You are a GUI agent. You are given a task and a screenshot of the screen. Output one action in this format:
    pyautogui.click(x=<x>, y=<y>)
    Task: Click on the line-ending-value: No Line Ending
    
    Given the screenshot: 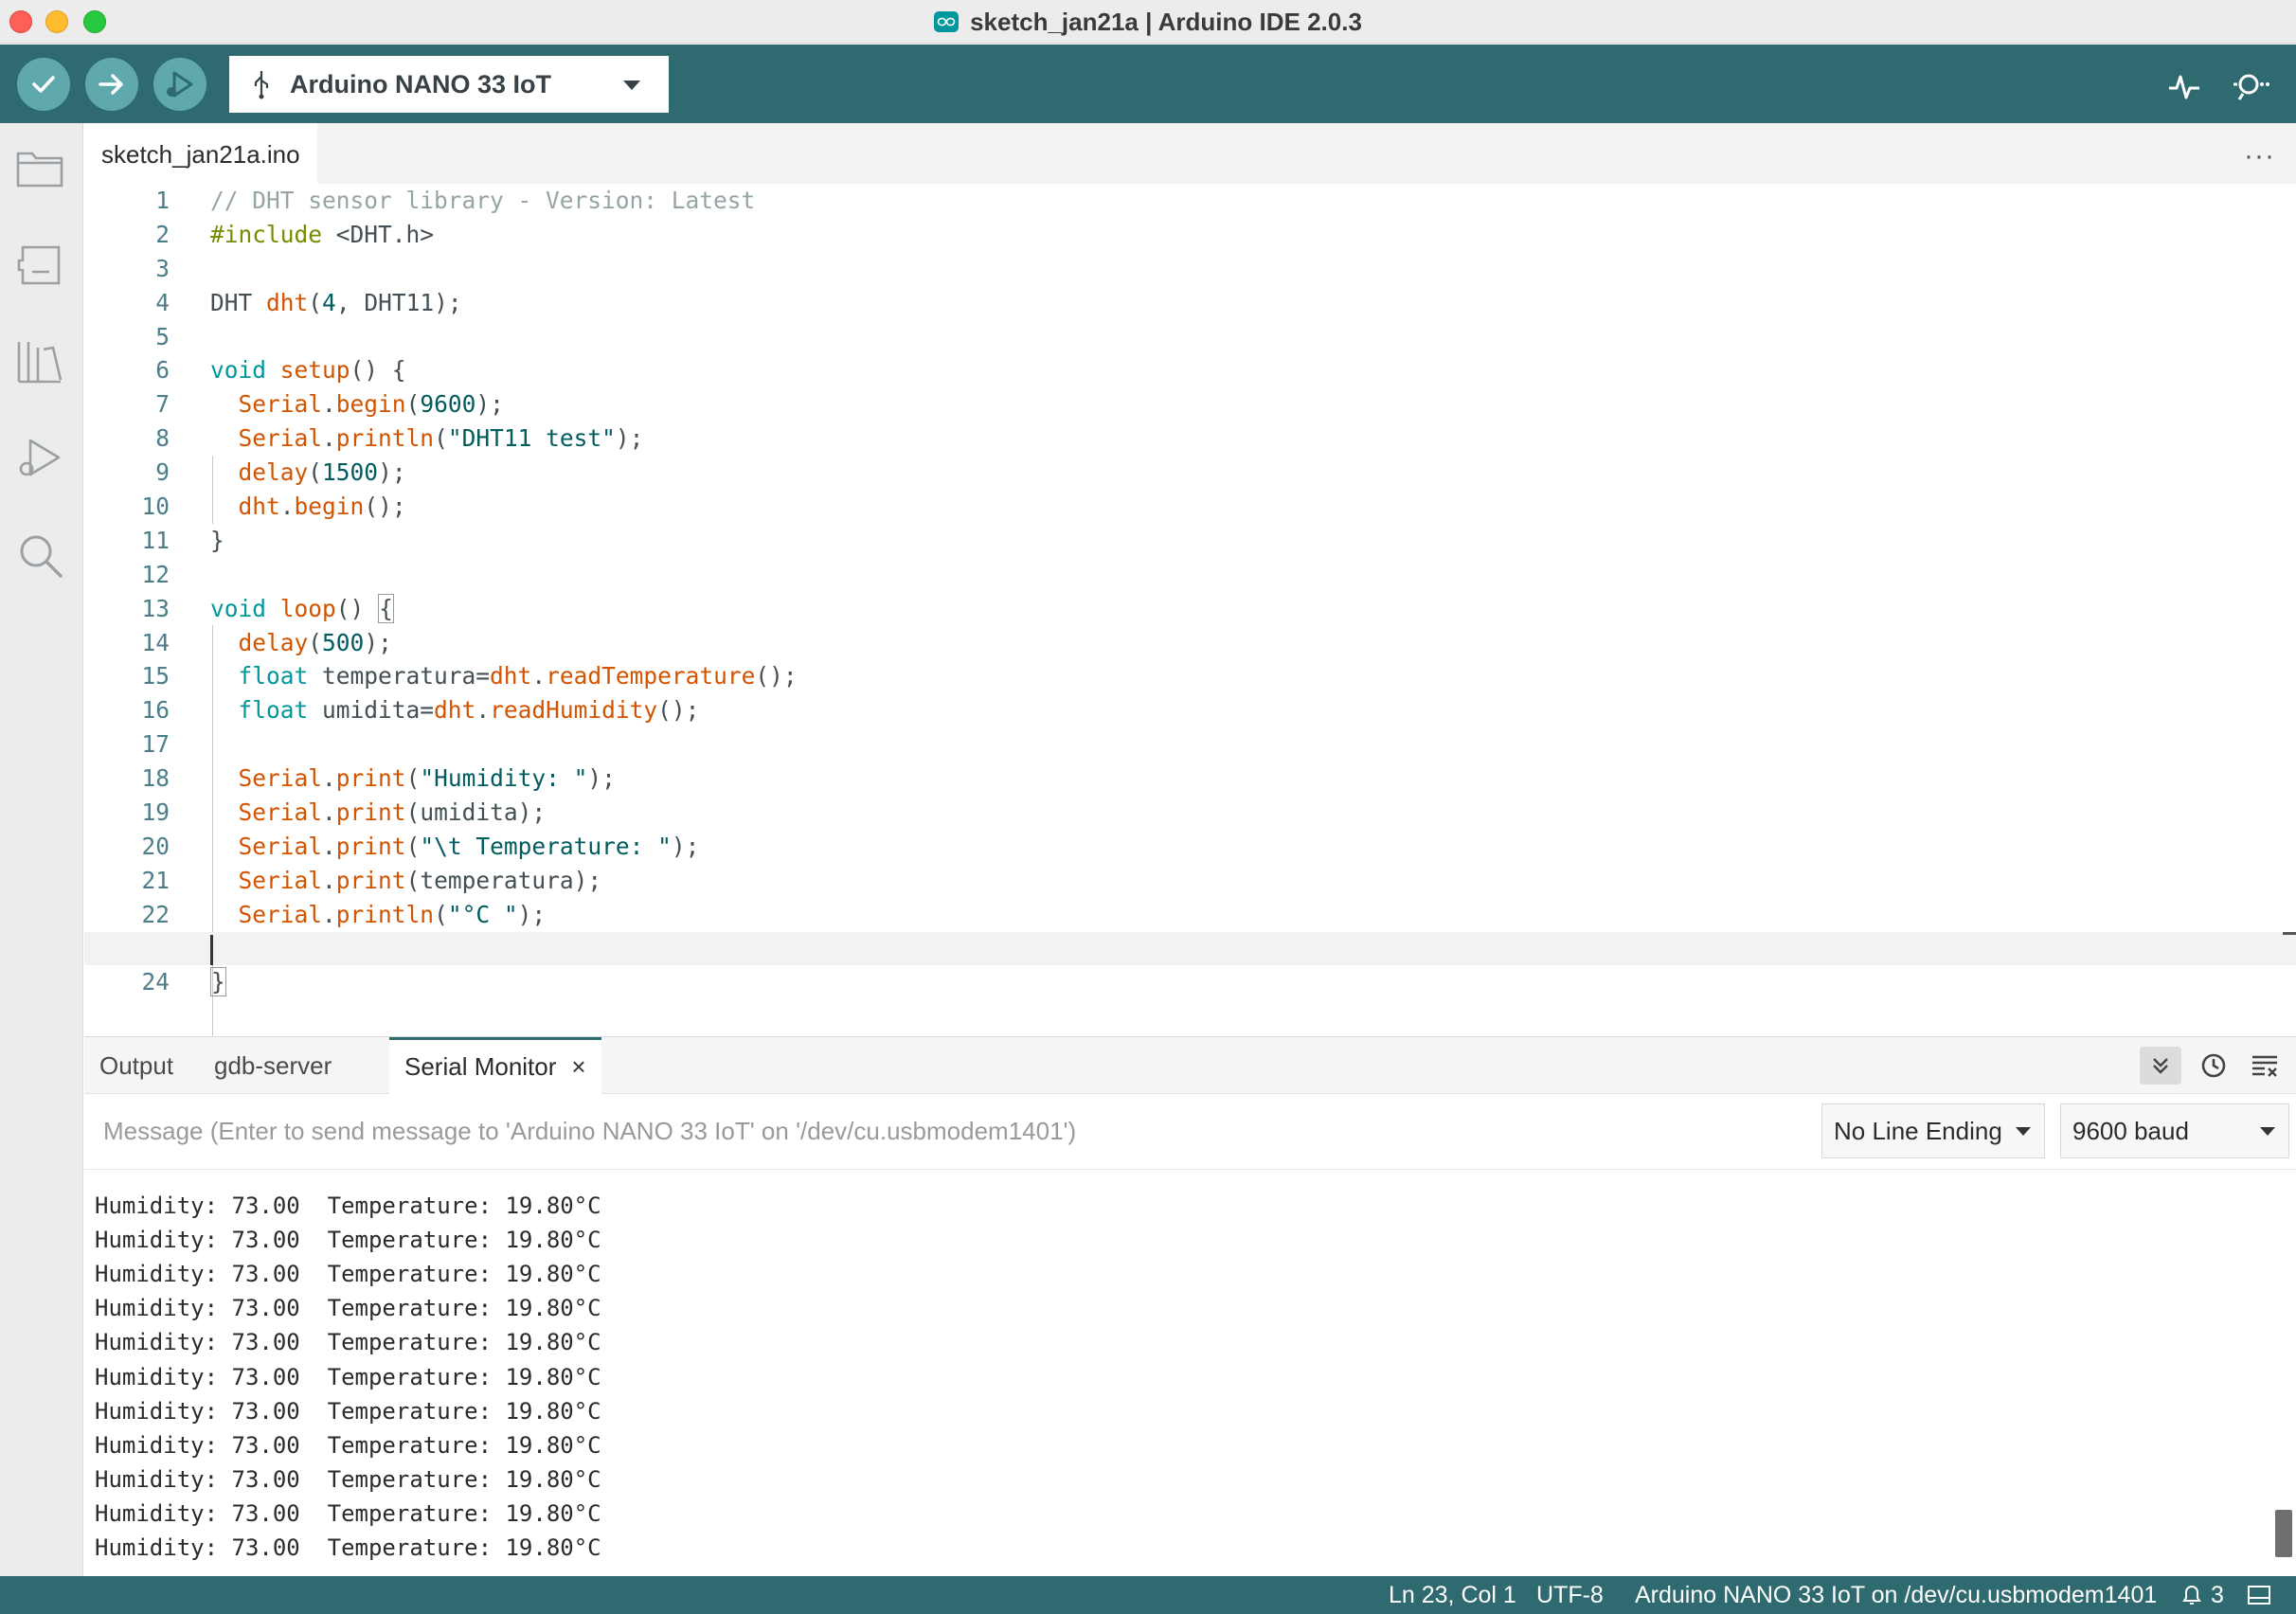 What is the action you would take?
    pyautogui.click(x=1918, y=1130)
    